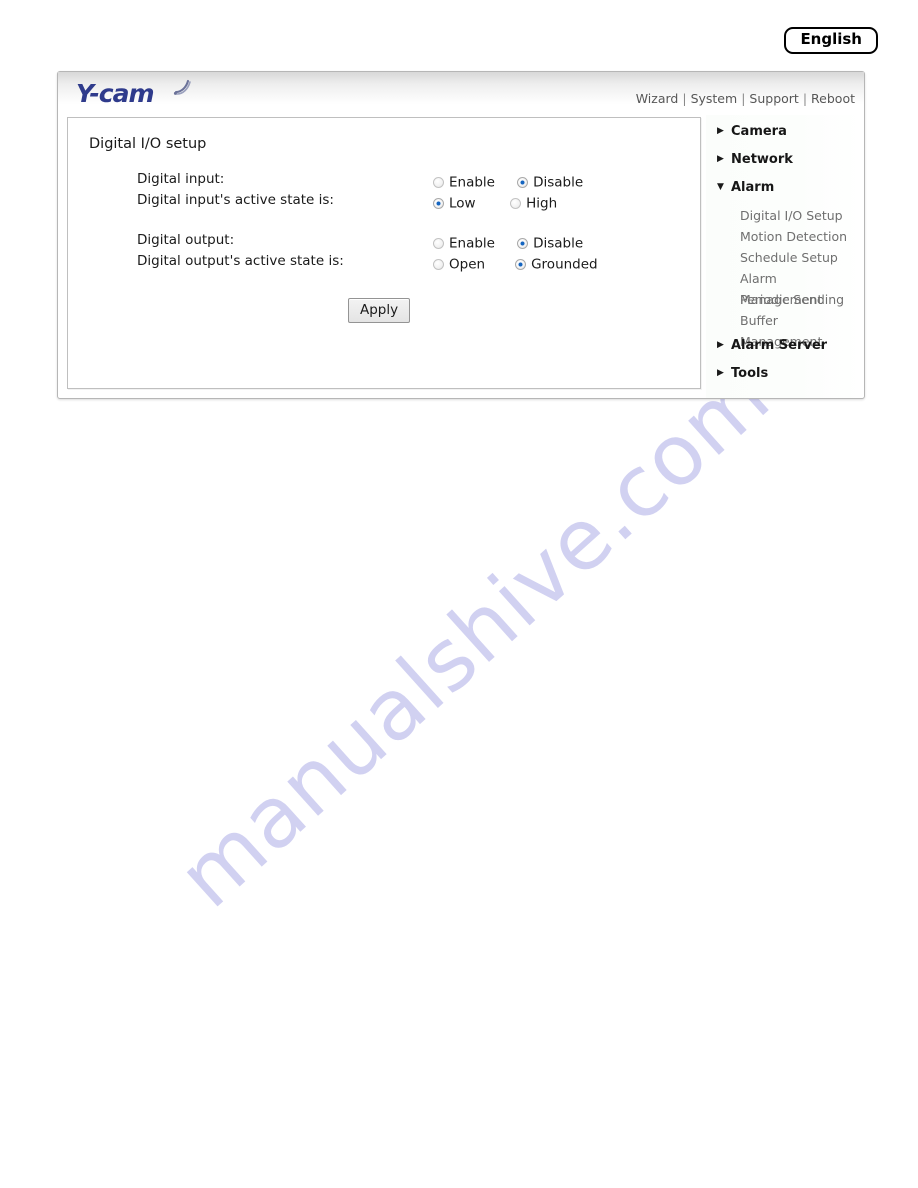  I want to click on label-digital-input-state: Digital input's active state is:, so click(235, 200).